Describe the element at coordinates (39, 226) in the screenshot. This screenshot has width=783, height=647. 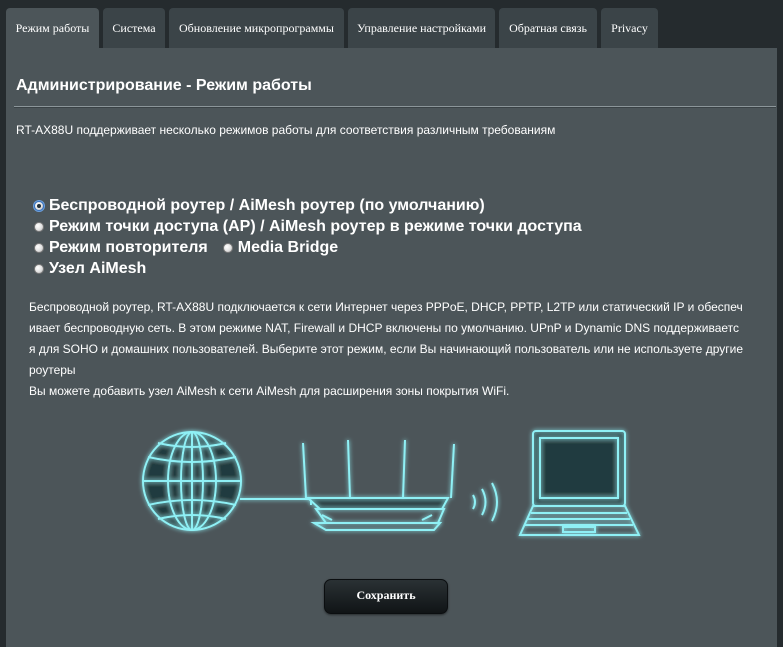
I see `access-point-radio` at that location.